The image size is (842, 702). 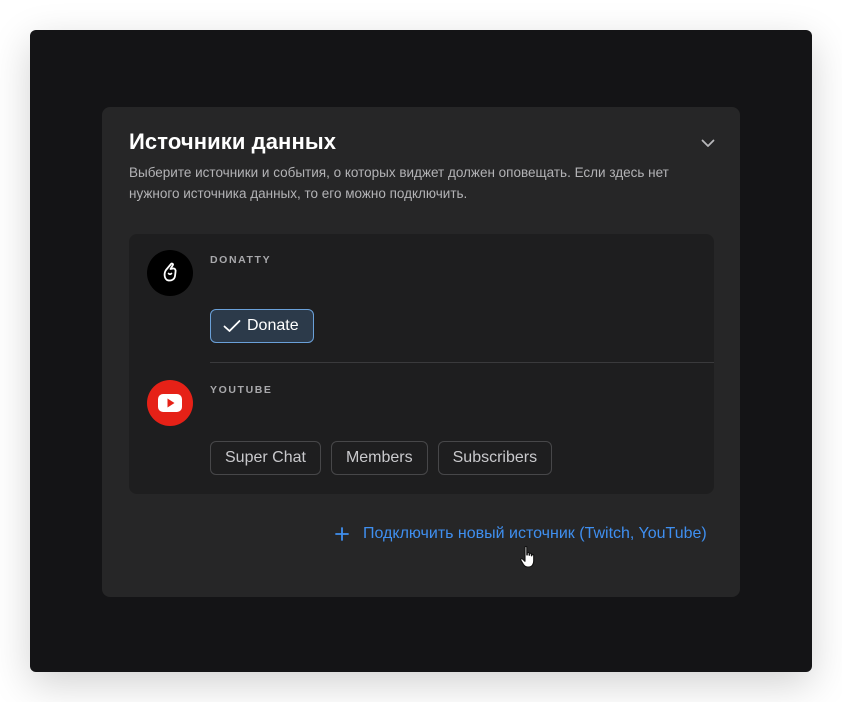 I want to click on chip-label: Donate, so click(x=273, y=325).